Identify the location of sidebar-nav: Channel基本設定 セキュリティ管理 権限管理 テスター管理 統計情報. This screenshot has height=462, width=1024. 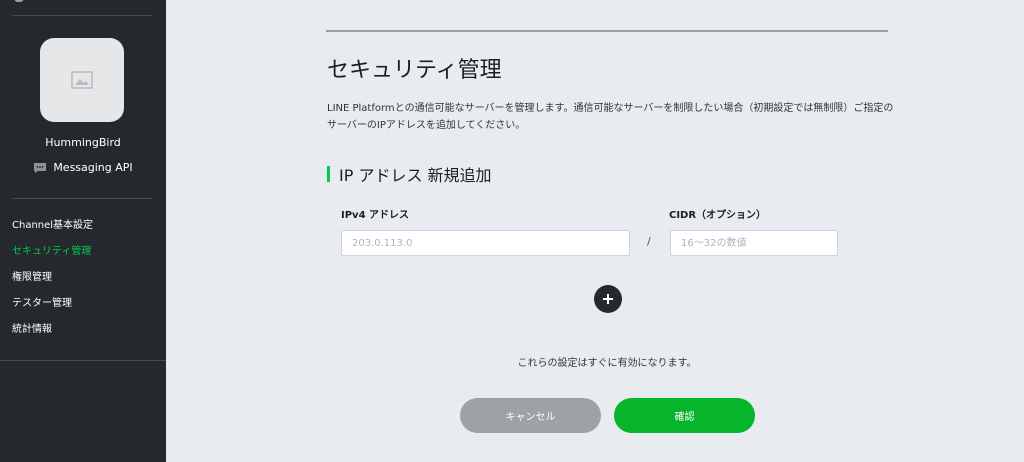
(83, 281).